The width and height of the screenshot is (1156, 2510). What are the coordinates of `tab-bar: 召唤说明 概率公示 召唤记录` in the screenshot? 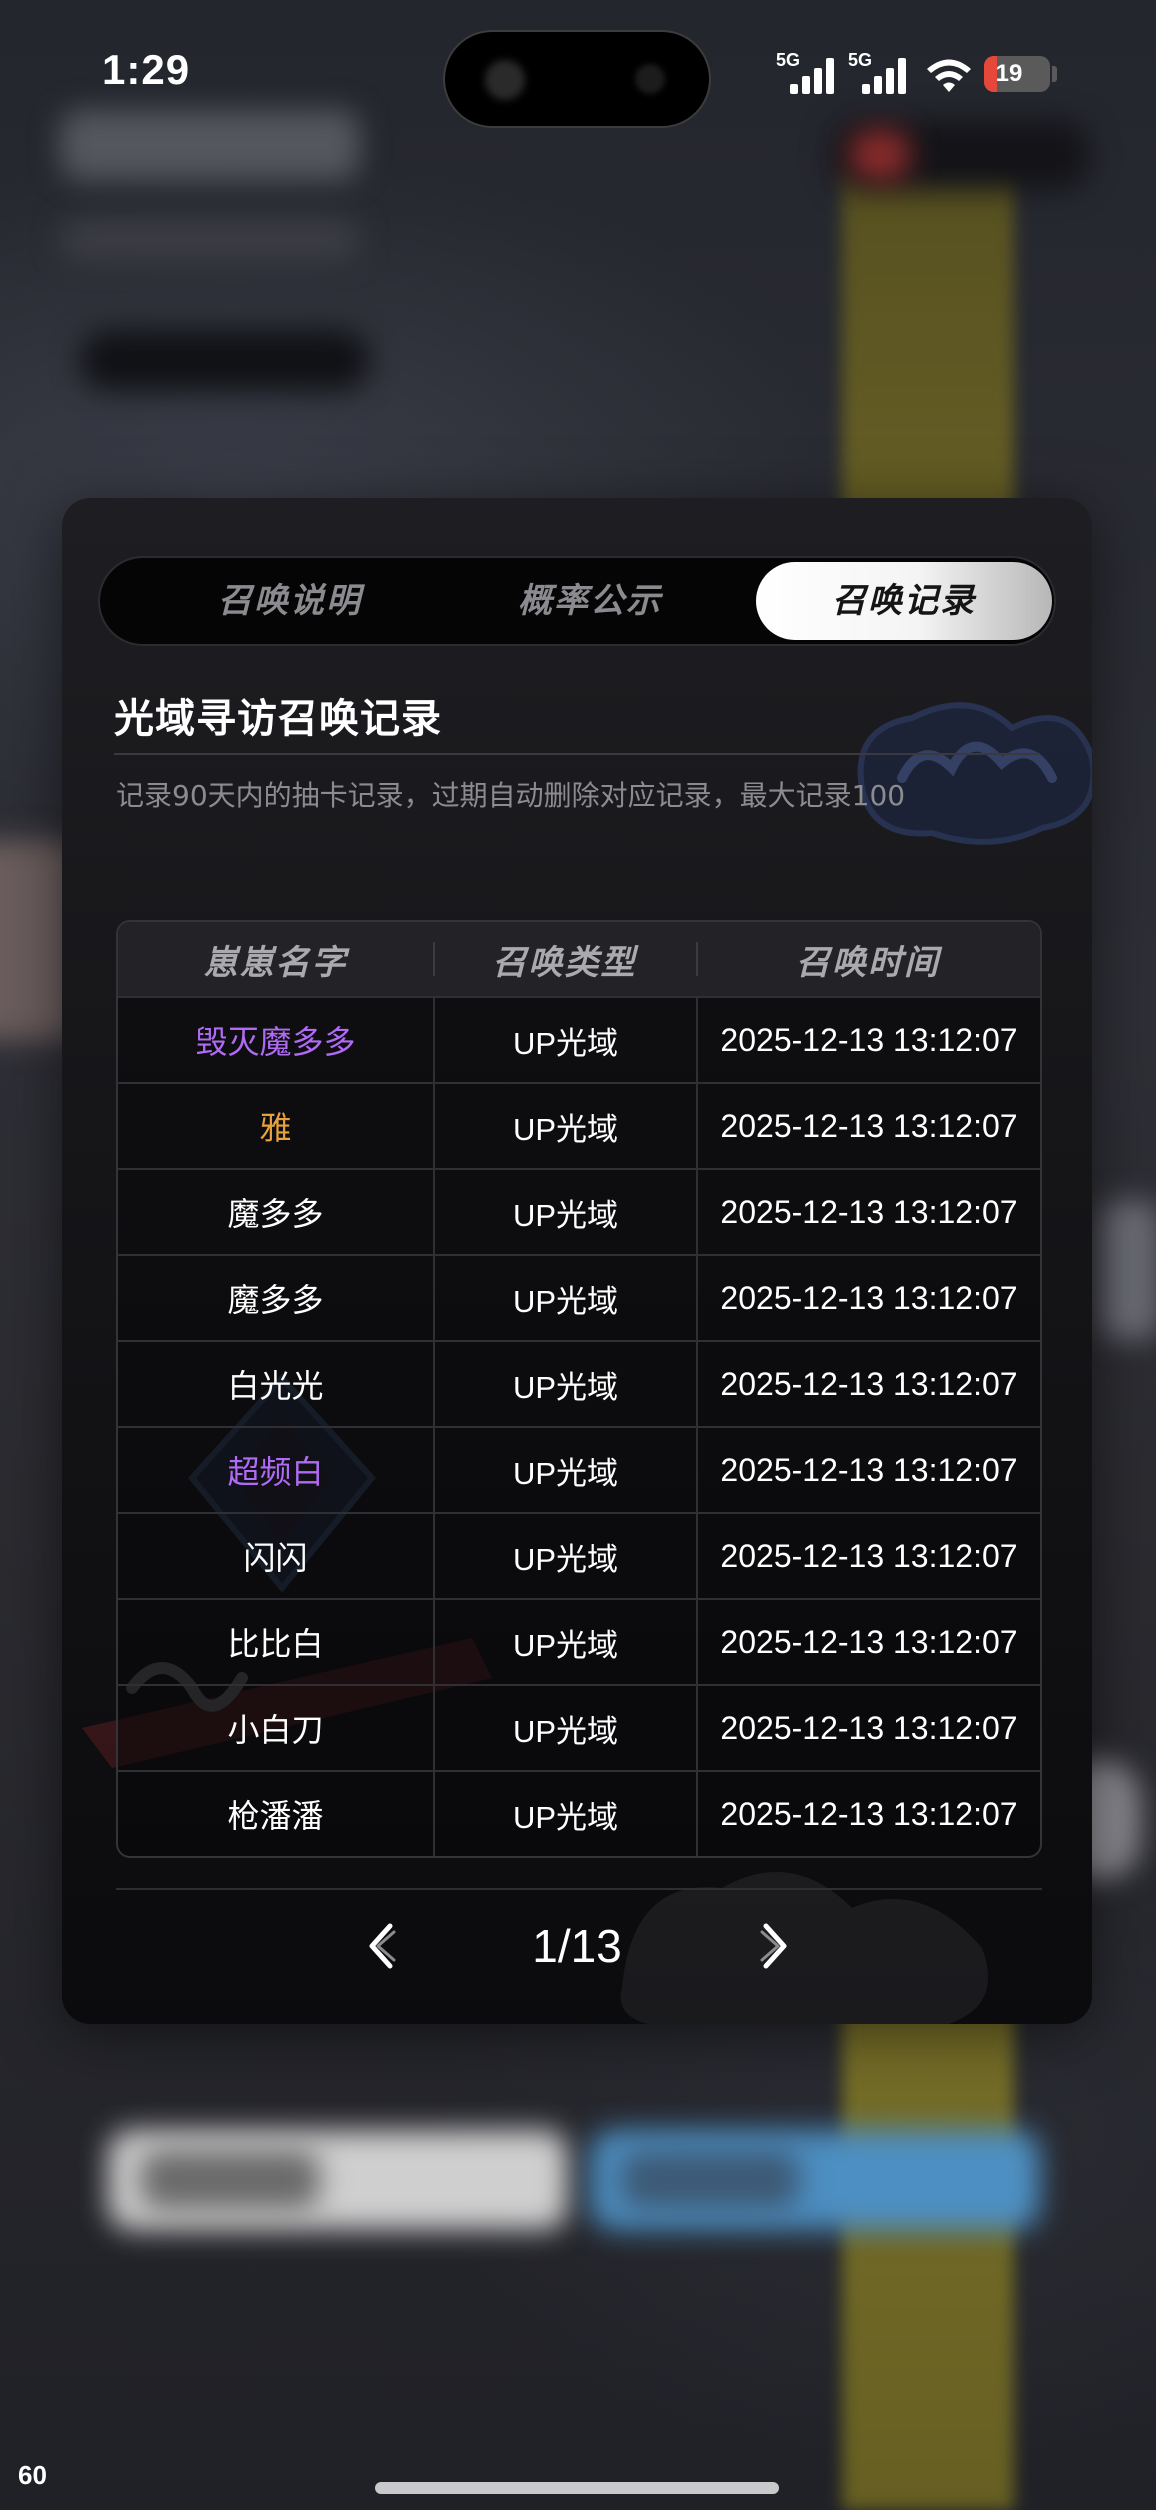 It's located at (577, 601).